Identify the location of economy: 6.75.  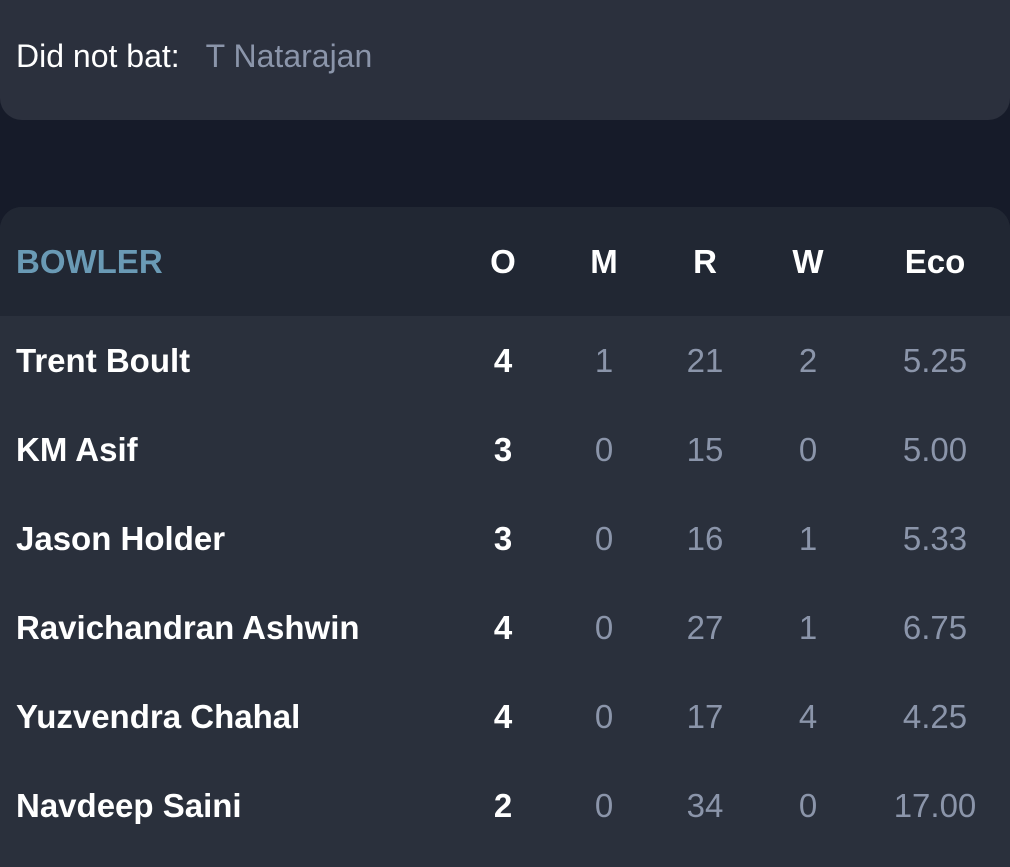
(935, 627).